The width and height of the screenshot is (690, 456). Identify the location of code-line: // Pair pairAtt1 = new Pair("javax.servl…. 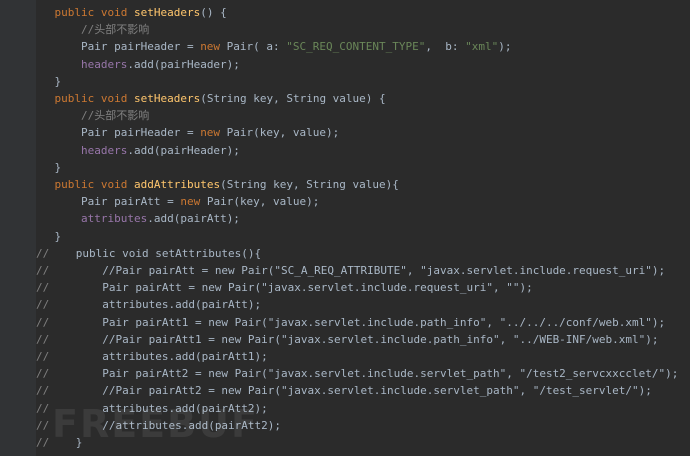
(345, 322).